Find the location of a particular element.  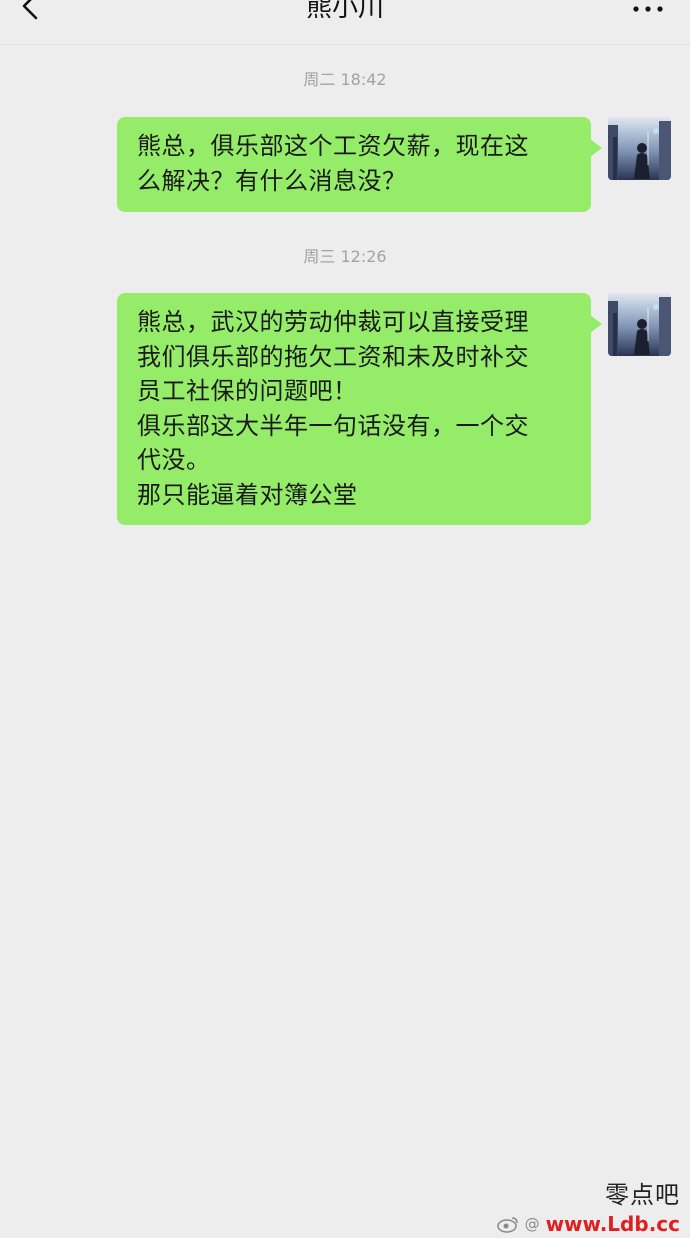

watermark: 零点吧 @ www.Ldb.cc is located at coordinates (588, 1205).